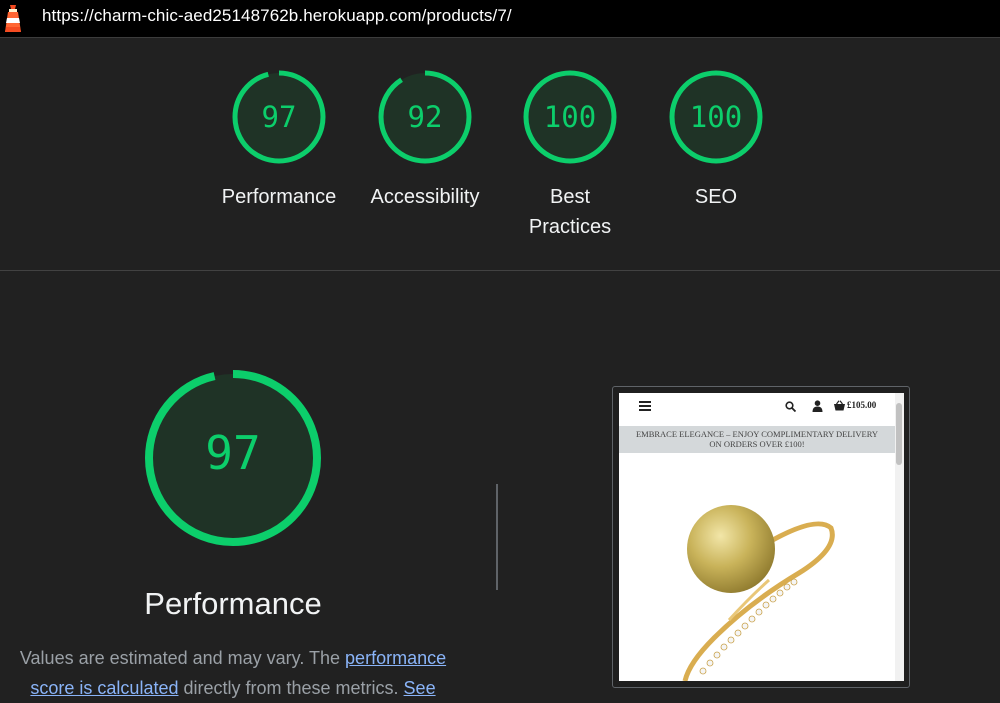 This screenshot has height=703, width=1000. Describe the element at coordinates (291, 688) in the screenshot. I see `desc-text: directly from these metrics.` at that location.